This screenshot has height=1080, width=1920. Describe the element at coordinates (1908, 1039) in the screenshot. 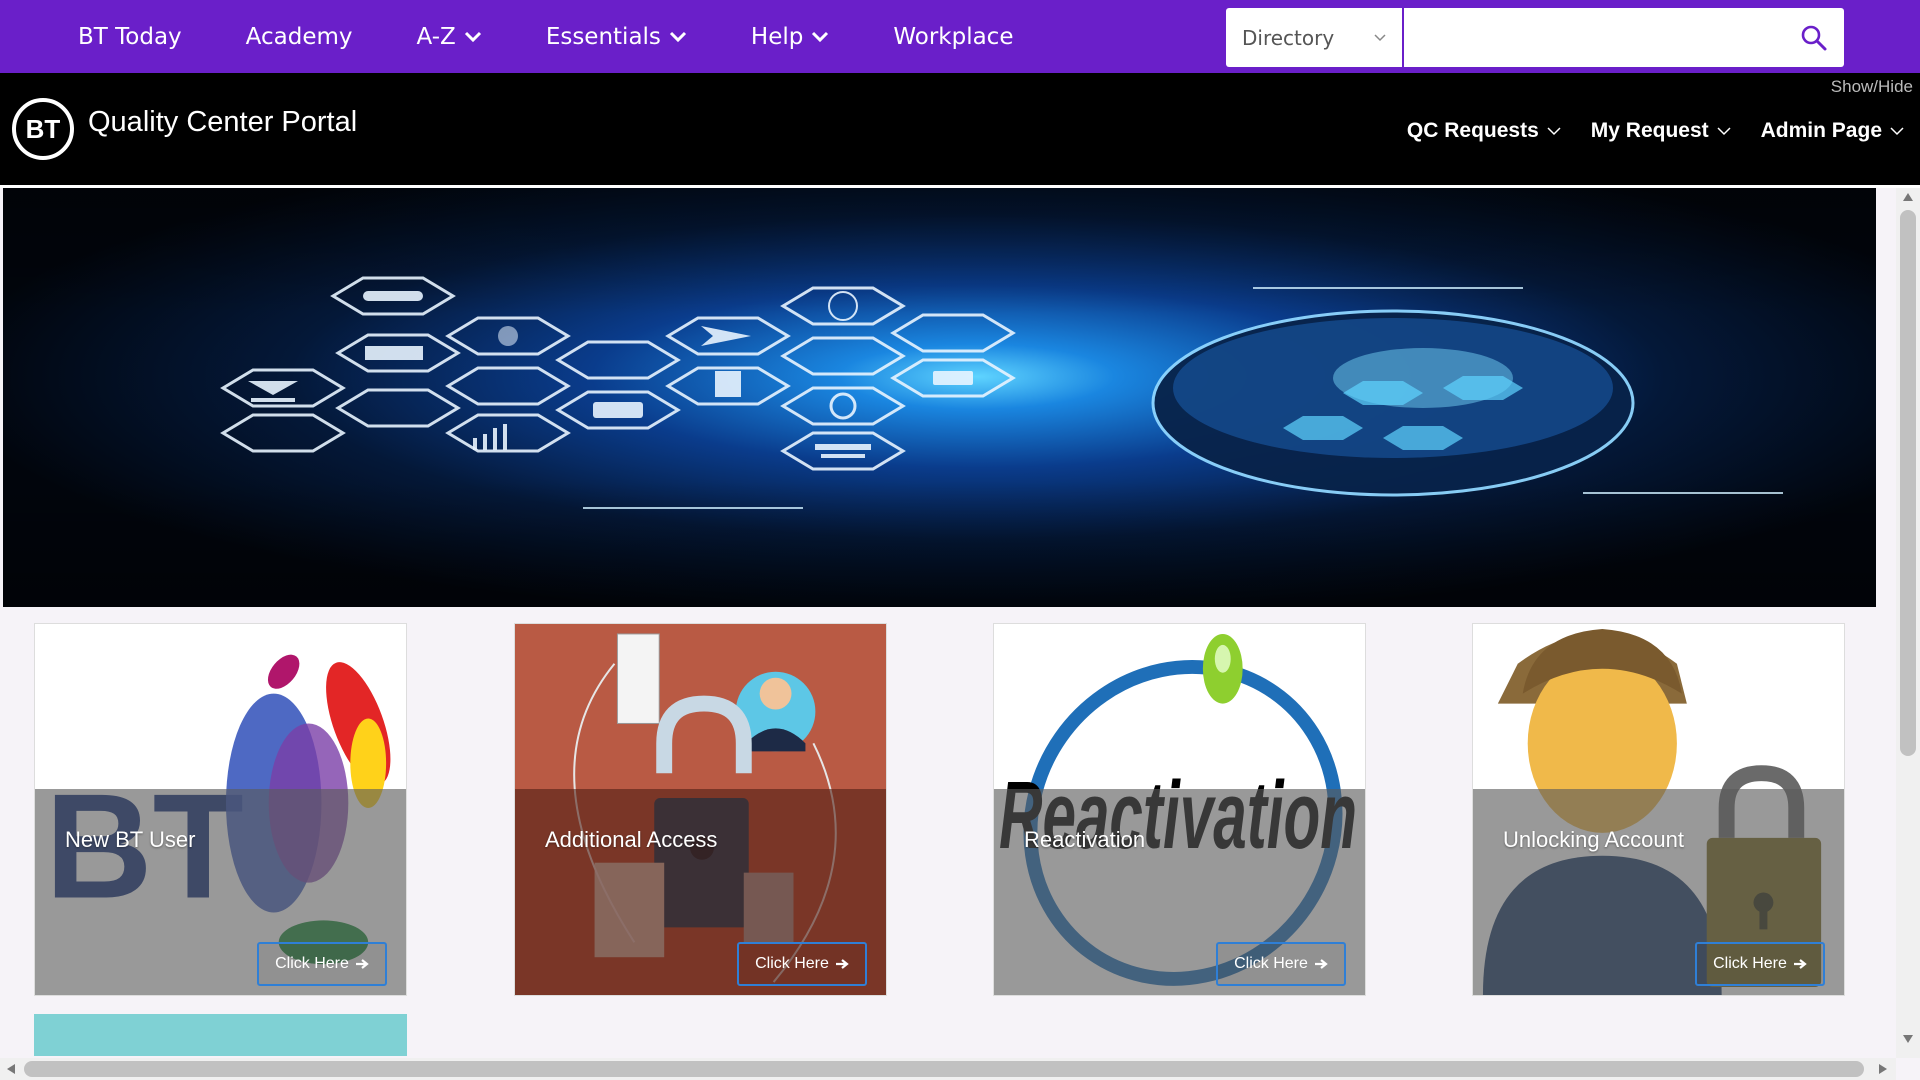

I see `scroll-down-icon` at that location.